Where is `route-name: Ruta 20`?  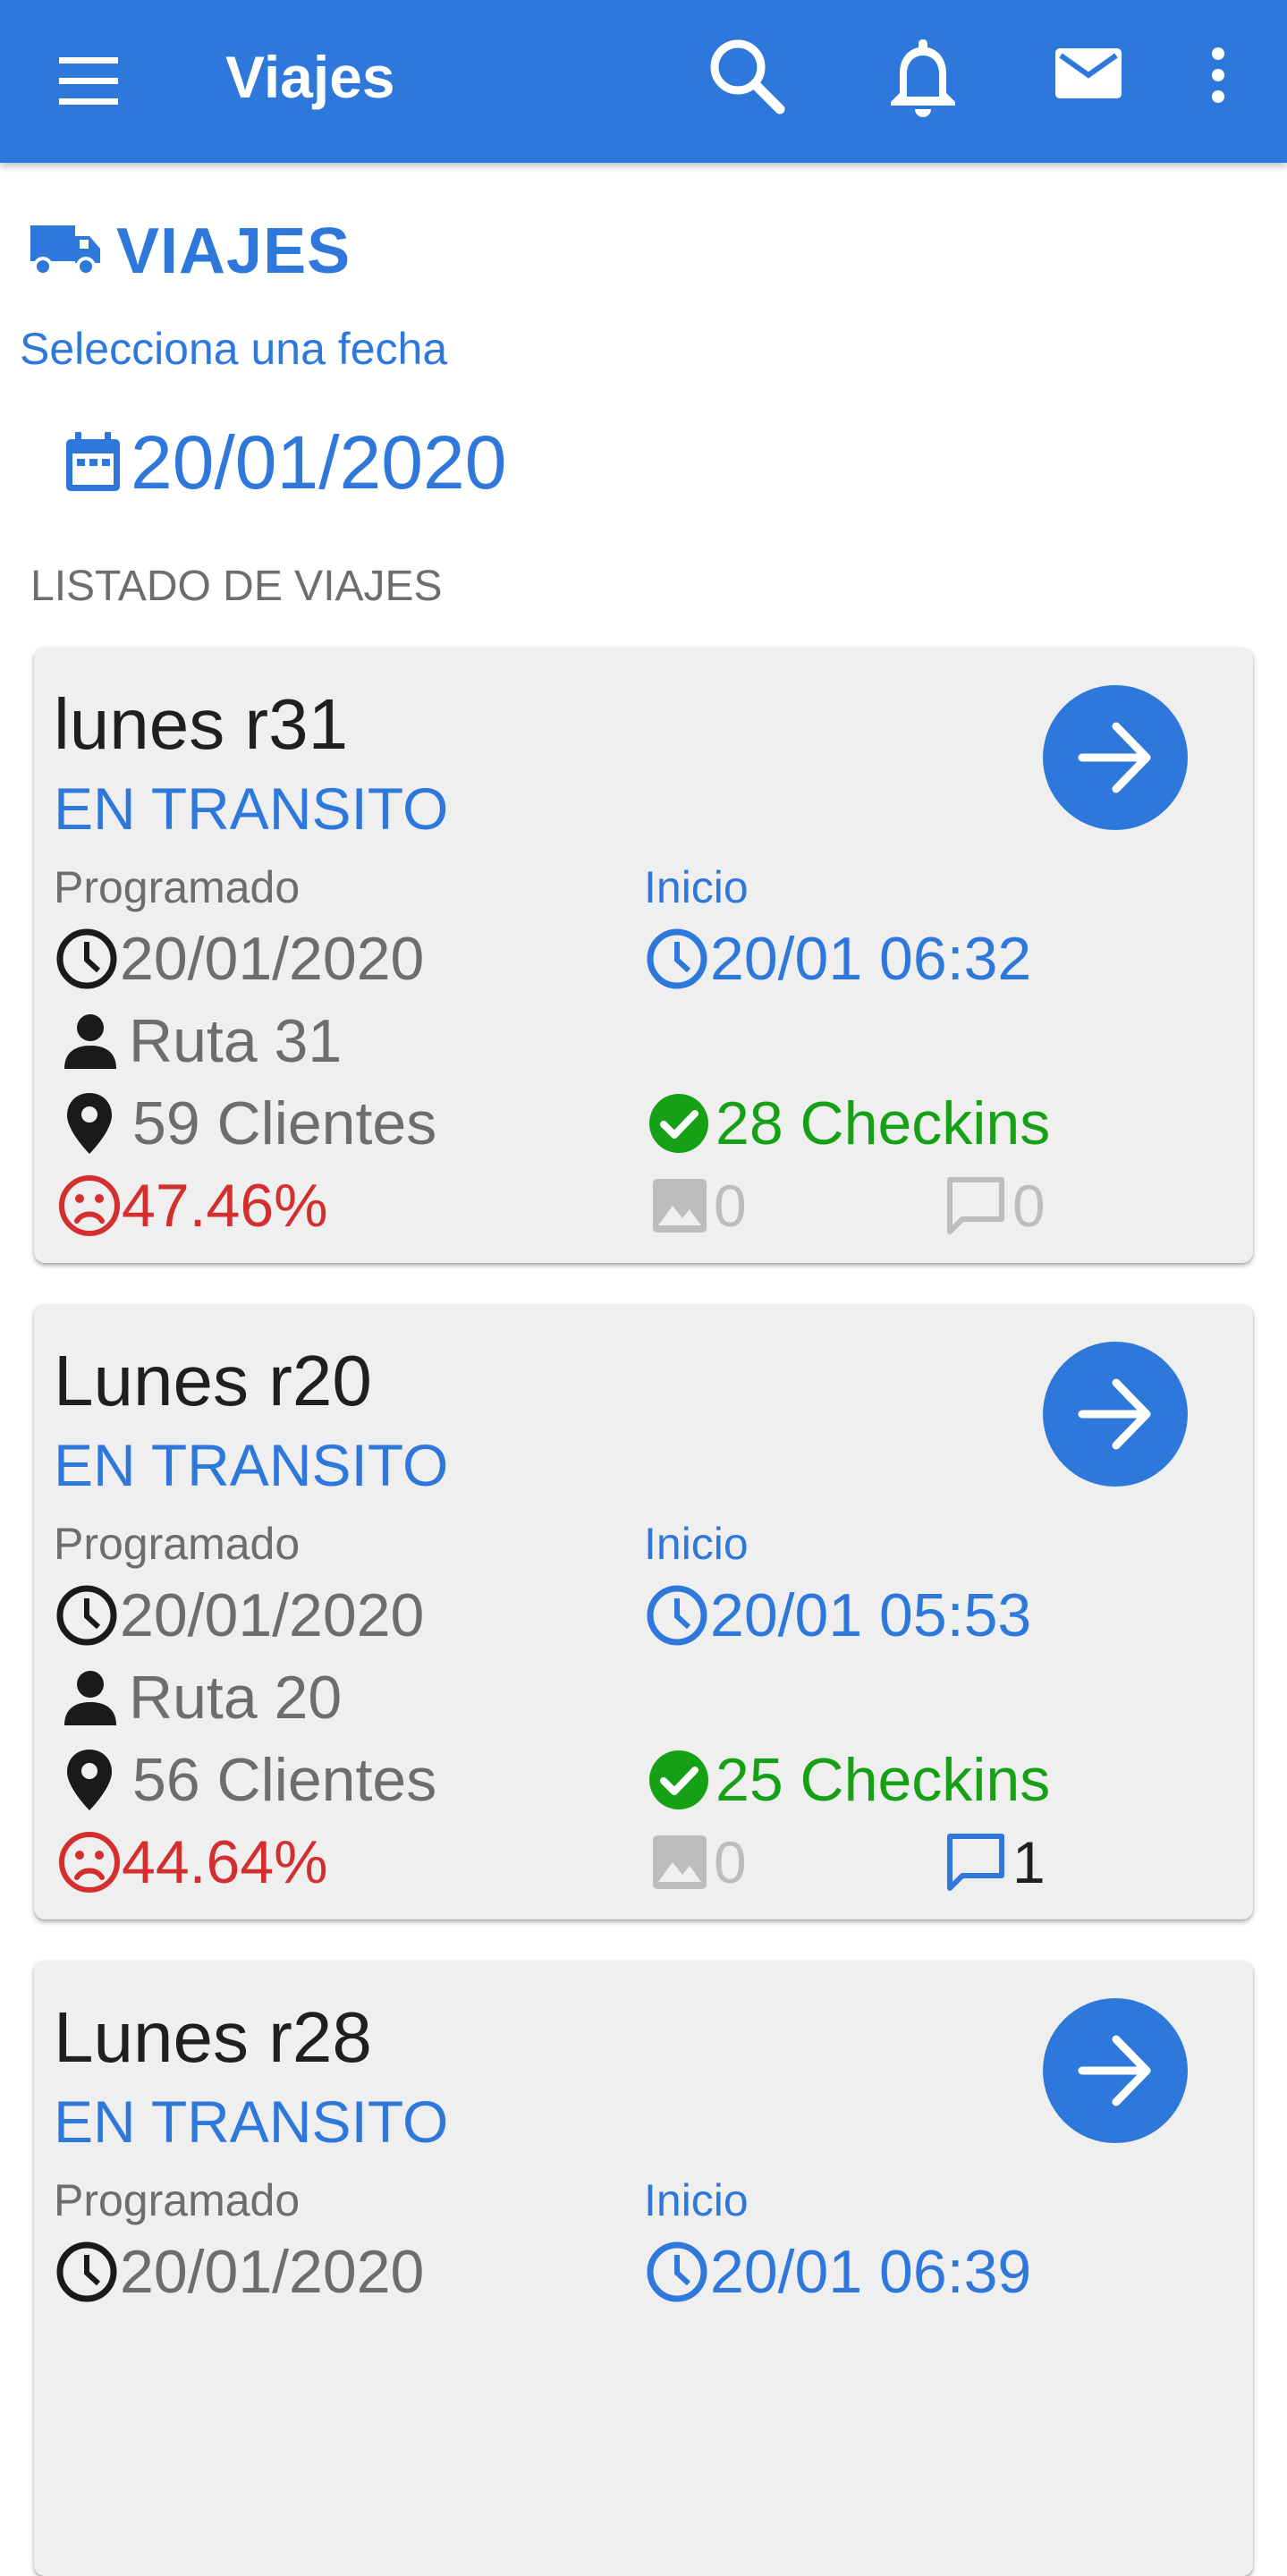 route-name: Ruta 20 is located at coordinates (236, 1698).